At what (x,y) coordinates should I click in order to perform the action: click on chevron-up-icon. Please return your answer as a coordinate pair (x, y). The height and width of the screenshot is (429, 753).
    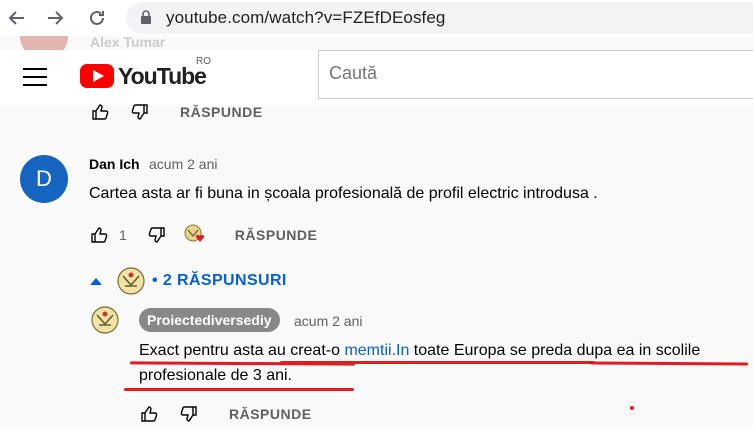
    Looking at the image, I should click on (96, 281).